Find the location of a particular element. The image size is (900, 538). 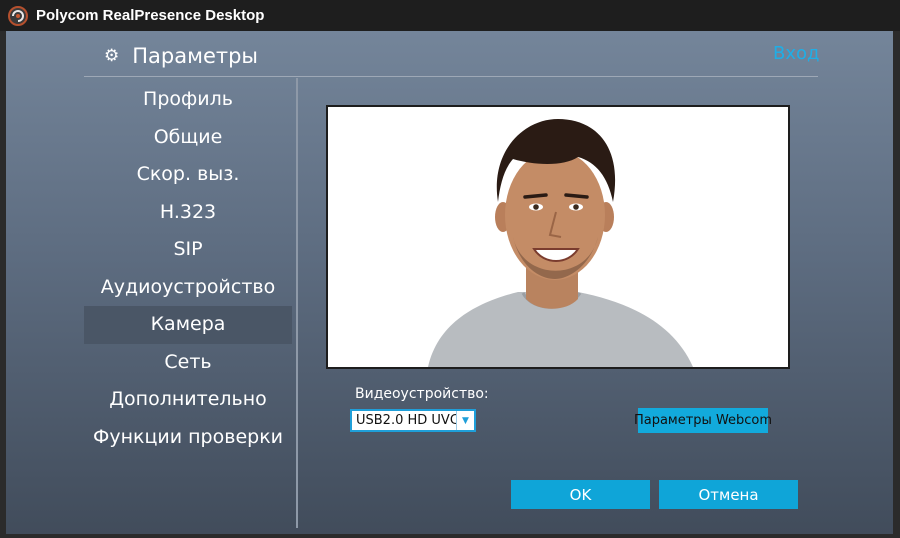

sidebar-item-test-functions: Функции проверки is located at coordinates (188, 438).